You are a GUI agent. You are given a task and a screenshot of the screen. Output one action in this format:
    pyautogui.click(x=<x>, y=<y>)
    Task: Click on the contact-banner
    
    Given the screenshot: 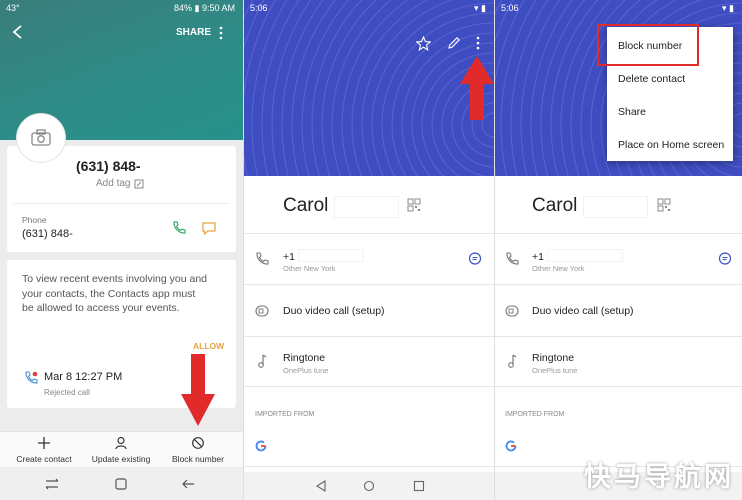 What is the action you would take?
    pyautogui.click(x=369, y=88)
    